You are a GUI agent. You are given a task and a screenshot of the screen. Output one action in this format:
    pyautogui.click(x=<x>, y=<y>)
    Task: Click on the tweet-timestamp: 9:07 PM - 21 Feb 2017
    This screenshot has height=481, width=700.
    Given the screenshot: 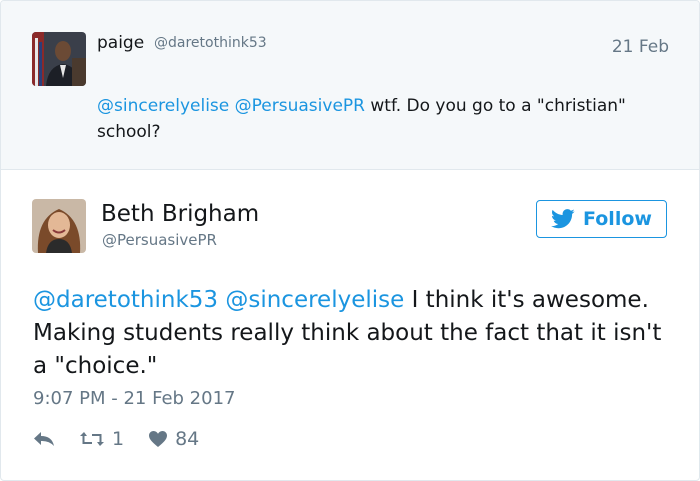 What is the action you would take?
    pyautogui.click(x=134, y=398)
    